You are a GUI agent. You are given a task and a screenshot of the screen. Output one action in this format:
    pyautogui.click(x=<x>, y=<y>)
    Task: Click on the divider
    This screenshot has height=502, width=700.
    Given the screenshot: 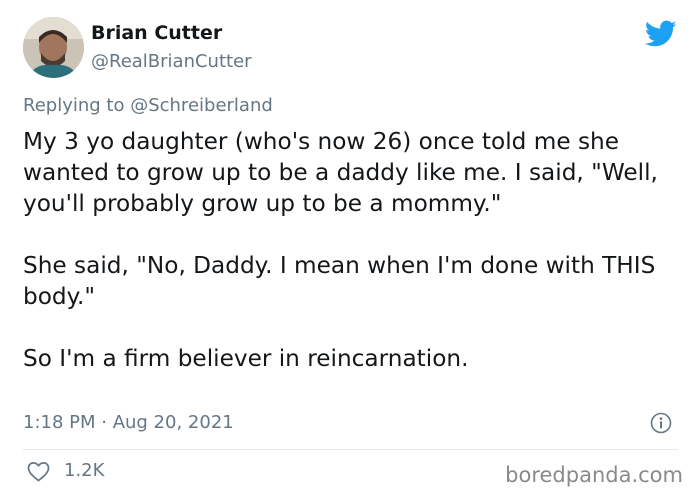 What is the action you would take?
    pyautogui.click(x=350, y=449)
    